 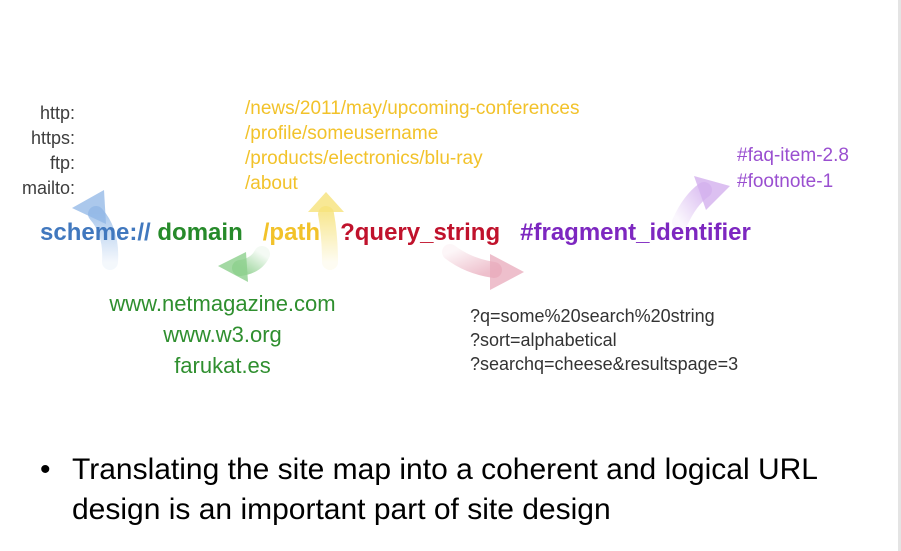 I want to click on query-example: ?searchq=cheese&resultspage=3, so click(x=604, y=364).